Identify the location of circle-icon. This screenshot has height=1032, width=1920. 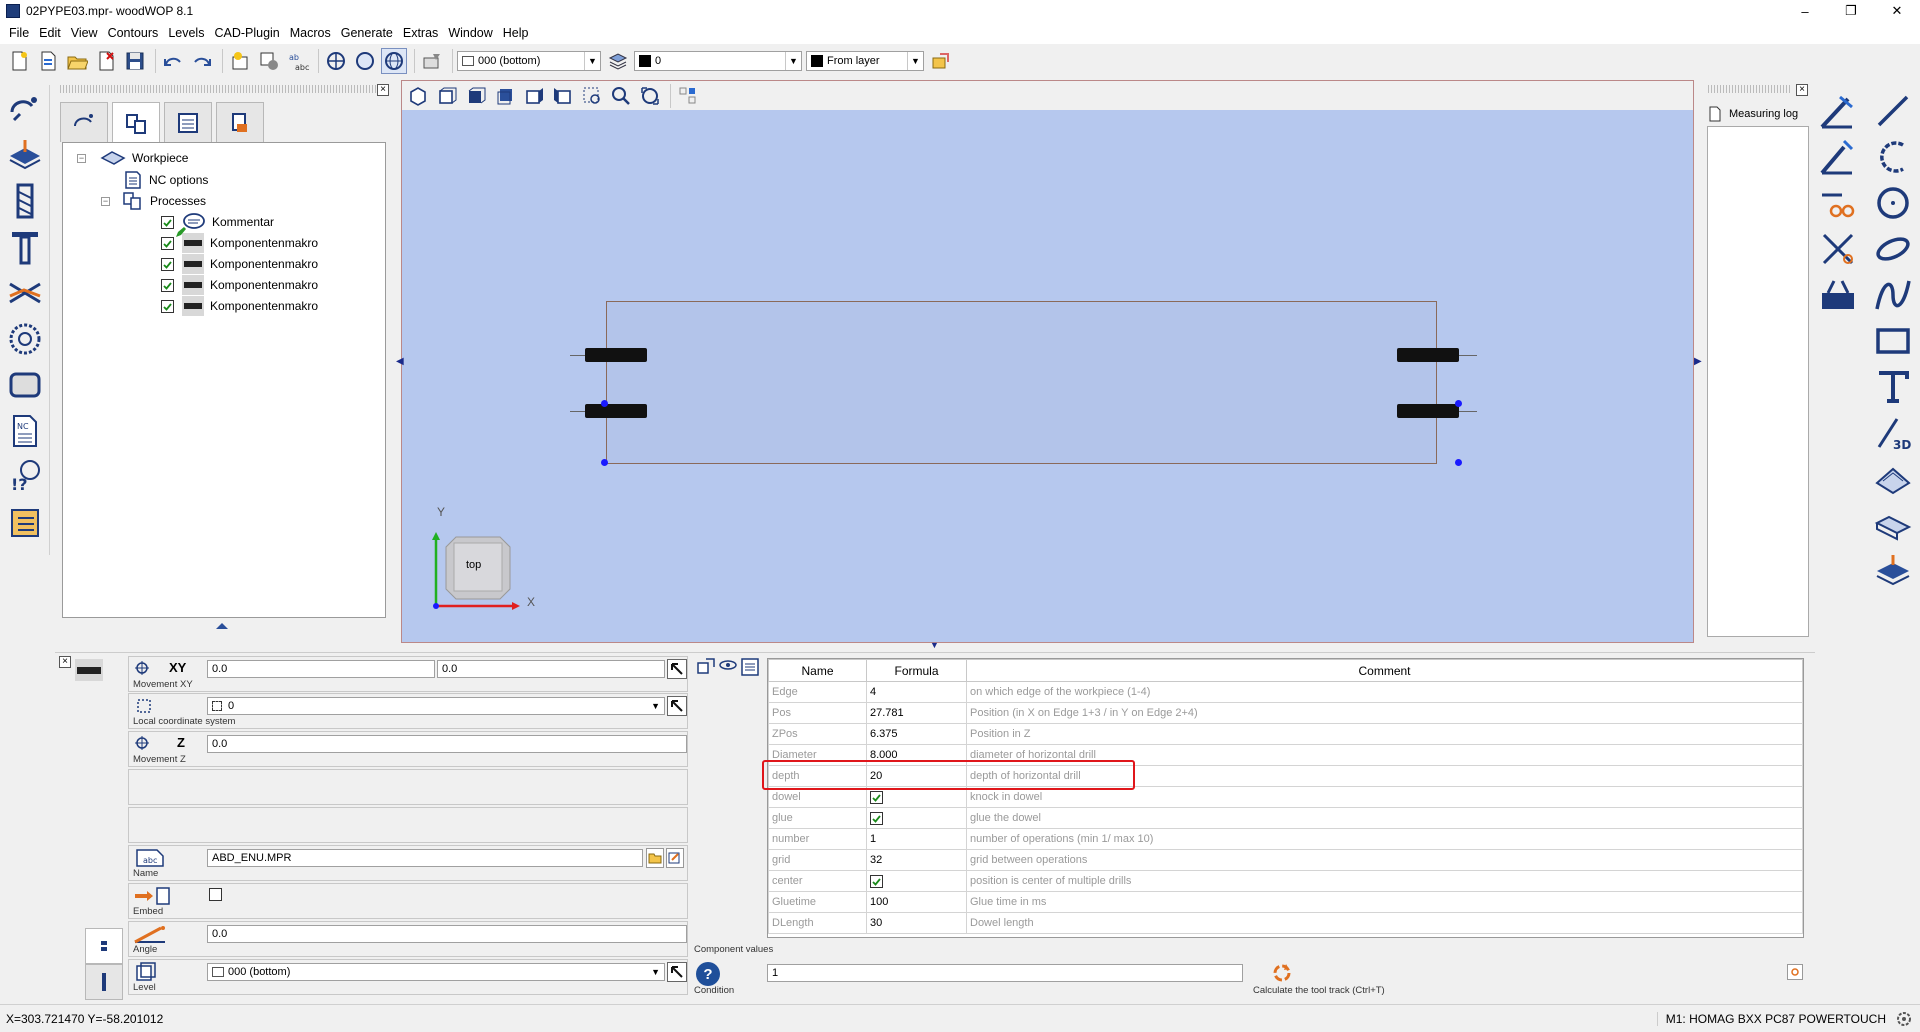
(1893, 203).